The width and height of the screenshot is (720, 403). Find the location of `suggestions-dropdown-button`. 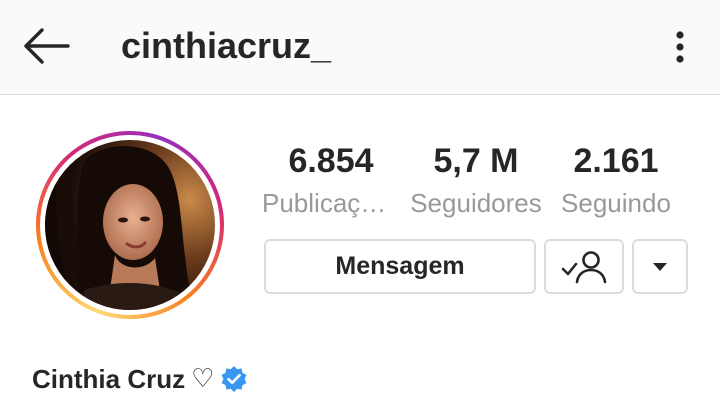

suggestions-dropdown-button is located at coordinates (660, 266).